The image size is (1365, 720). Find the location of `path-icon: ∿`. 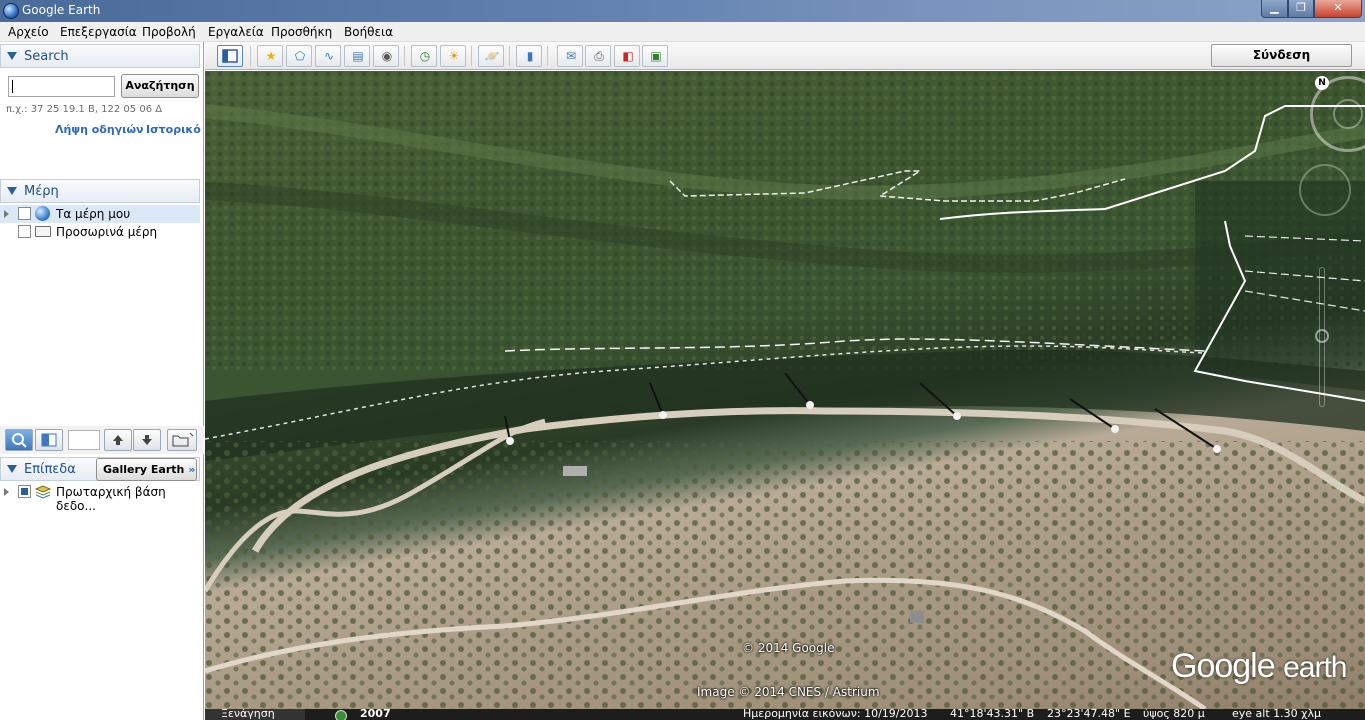

path-icon: ∿ is located at coordinates (329, 56).